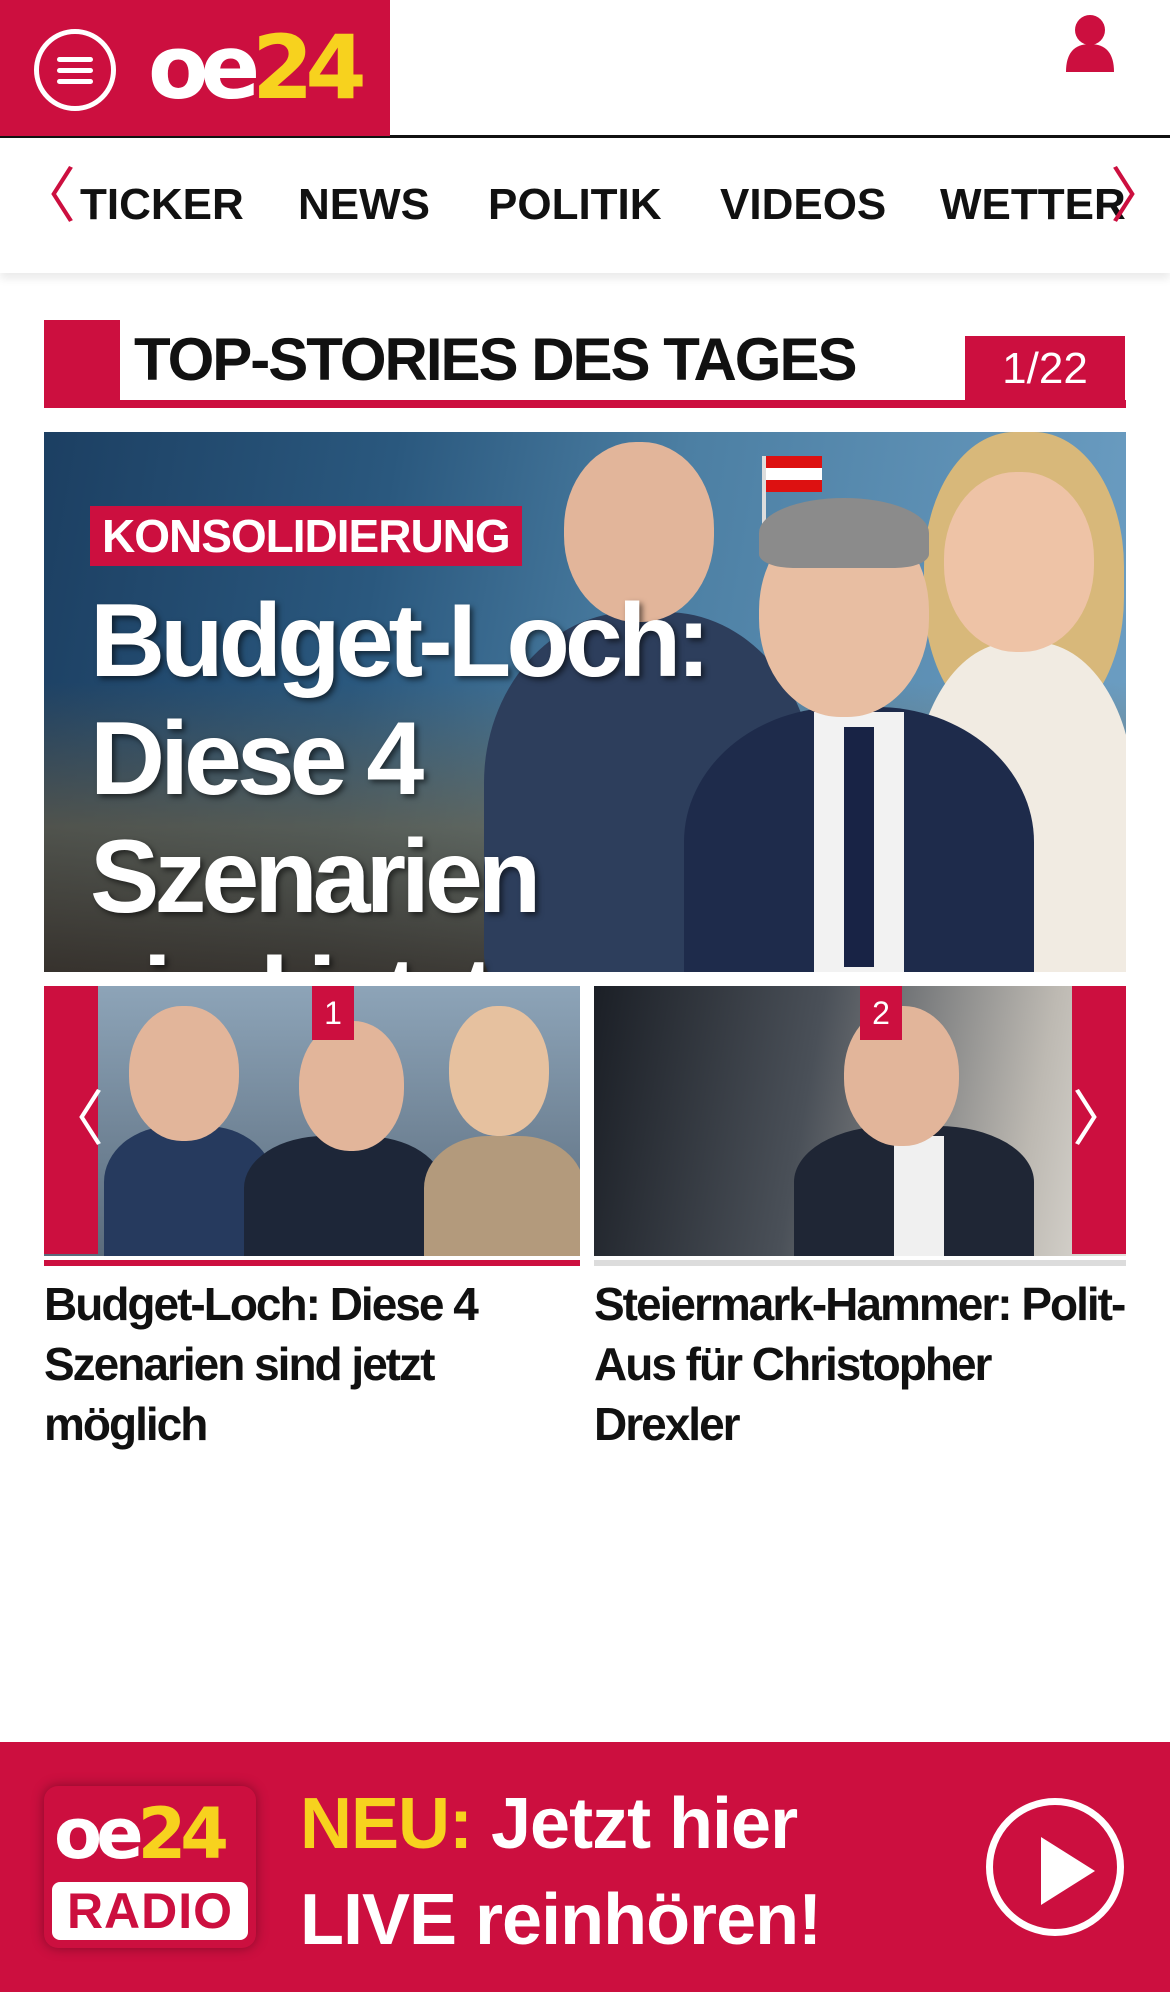  What do you see at coordinates (312, 1263) in the screenshot?
I see `carousel-progress-active` at bounding box center [312, 1263].